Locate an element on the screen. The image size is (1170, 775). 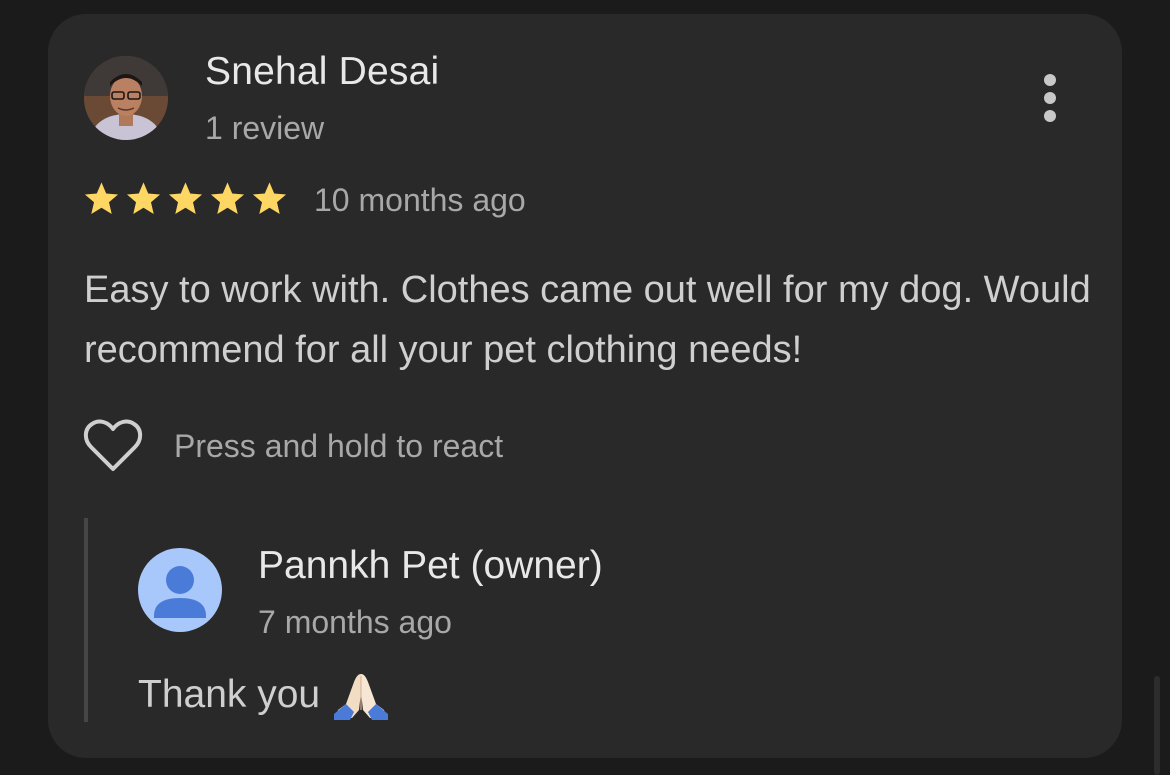
more-options-button is located at coordinates (1050, 98).